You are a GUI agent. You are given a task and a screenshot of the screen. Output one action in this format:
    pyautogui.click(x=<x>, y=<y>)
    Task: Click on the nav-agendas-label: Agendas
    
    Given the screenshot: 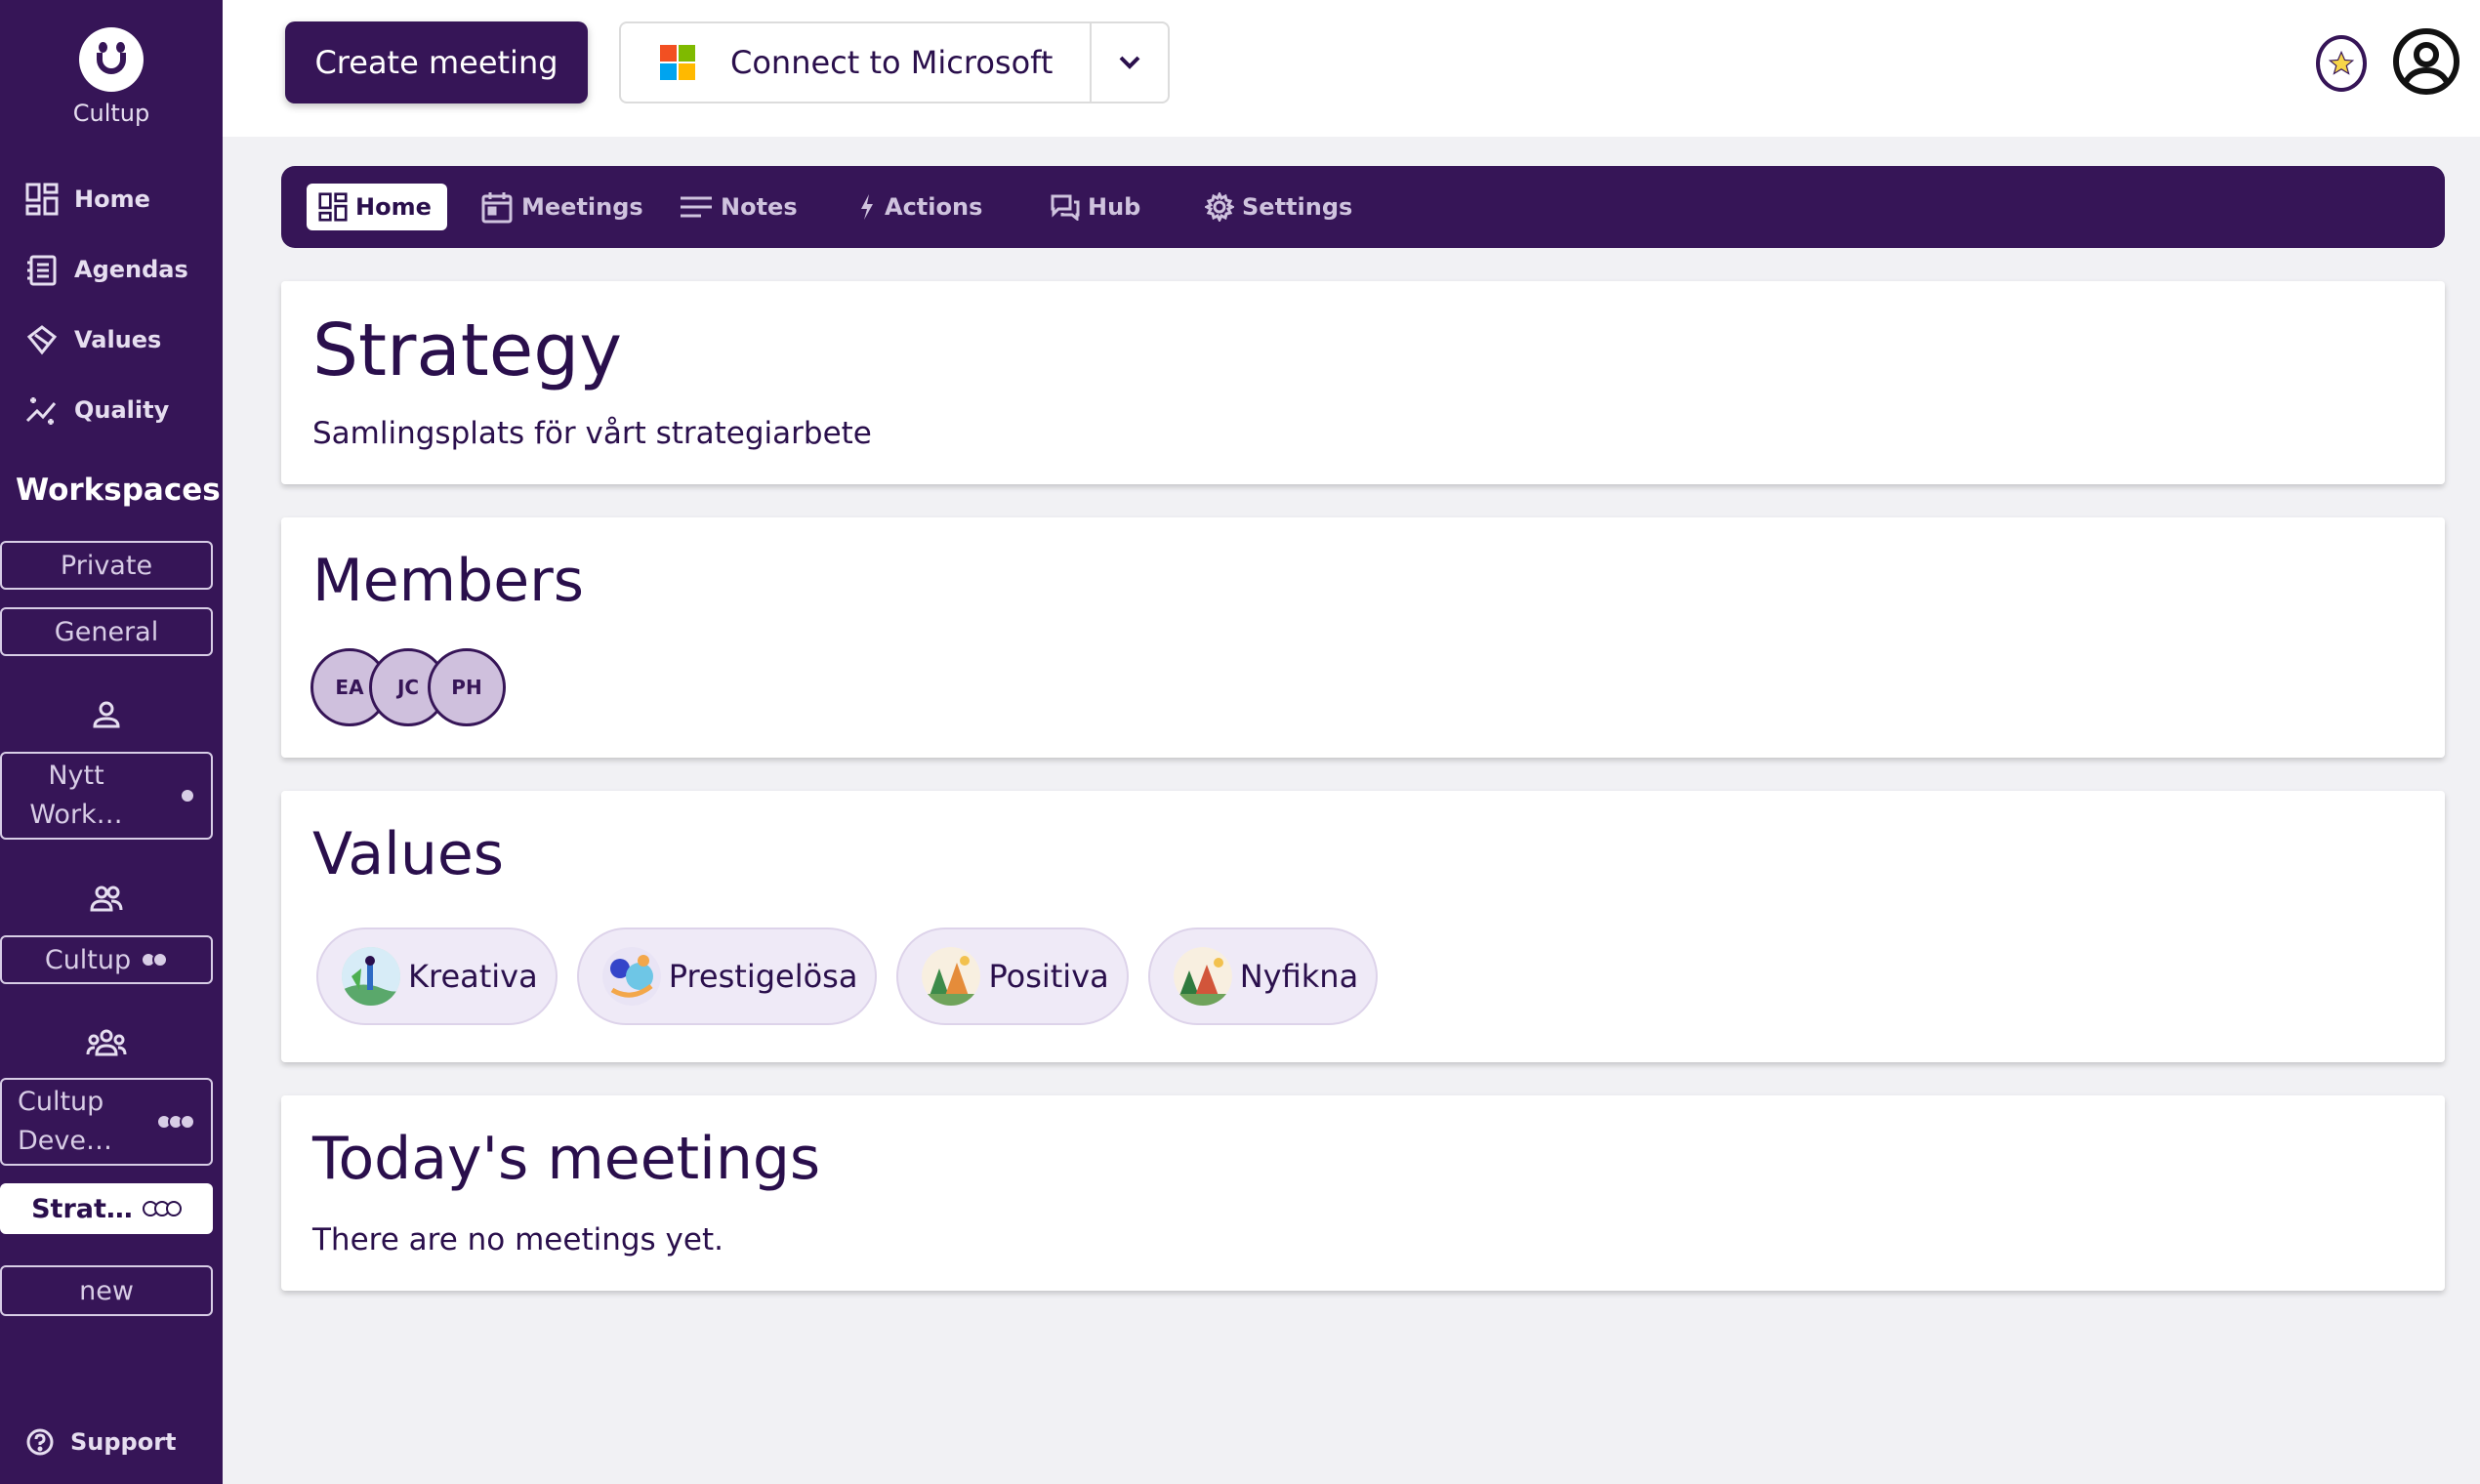 What is the action you would take?
    pyautogui.click(x=131, y=269)
    